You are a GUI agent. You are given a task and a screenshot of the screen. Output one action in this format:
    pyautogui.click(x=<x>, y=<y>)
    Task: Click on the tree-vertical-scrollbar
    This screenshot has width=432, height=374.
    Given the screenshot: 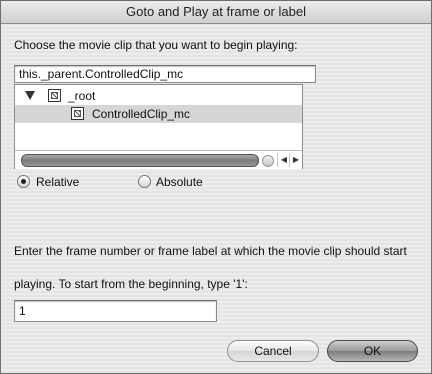 What is the action you would take?
    pyautogui.click(x=310, y=117)
    